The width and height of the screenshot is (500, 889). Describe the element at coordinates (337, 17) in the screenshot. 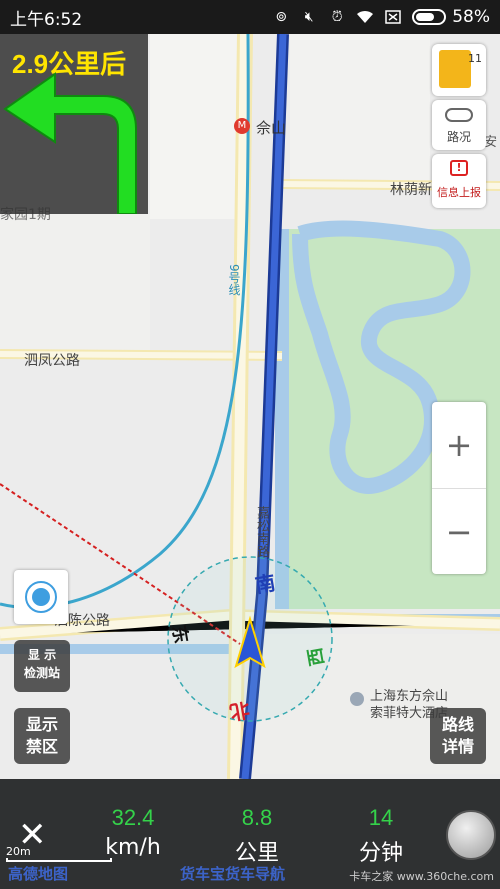

I see `alarm-icon: ⏰︎` at that location.